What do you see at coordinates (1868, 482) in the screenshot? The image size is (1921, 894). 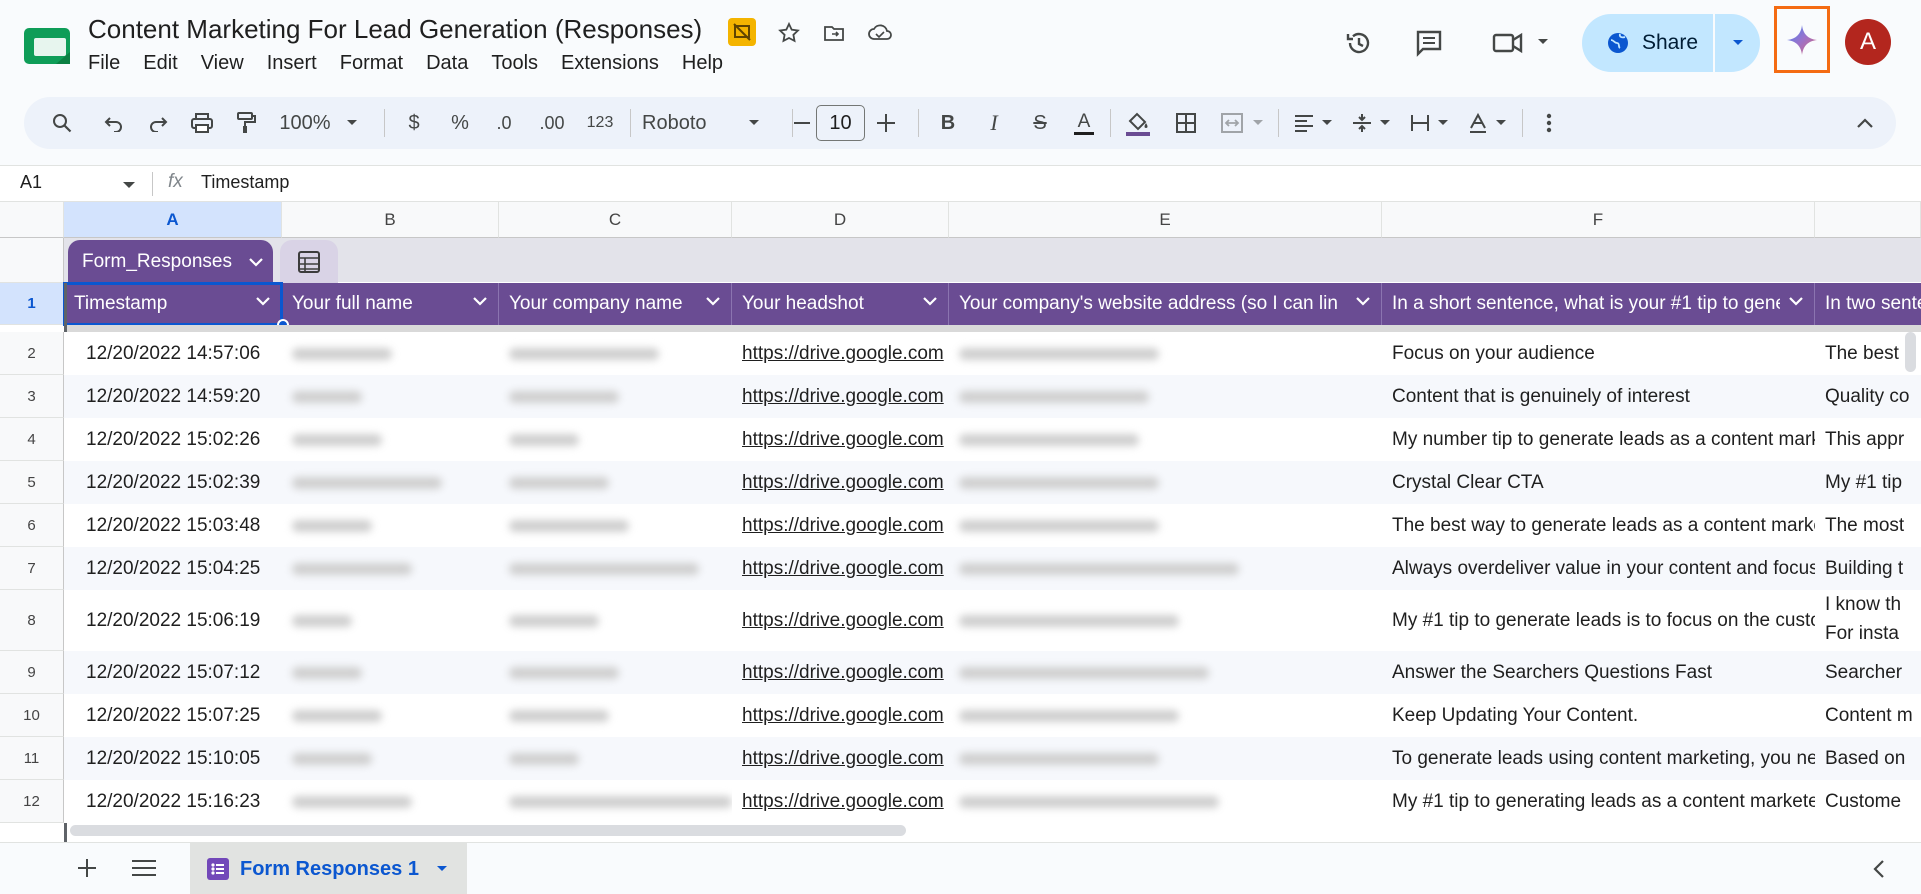 I see `cell-two-sentences: My #1 tip` at bounding box center [1868, 482].